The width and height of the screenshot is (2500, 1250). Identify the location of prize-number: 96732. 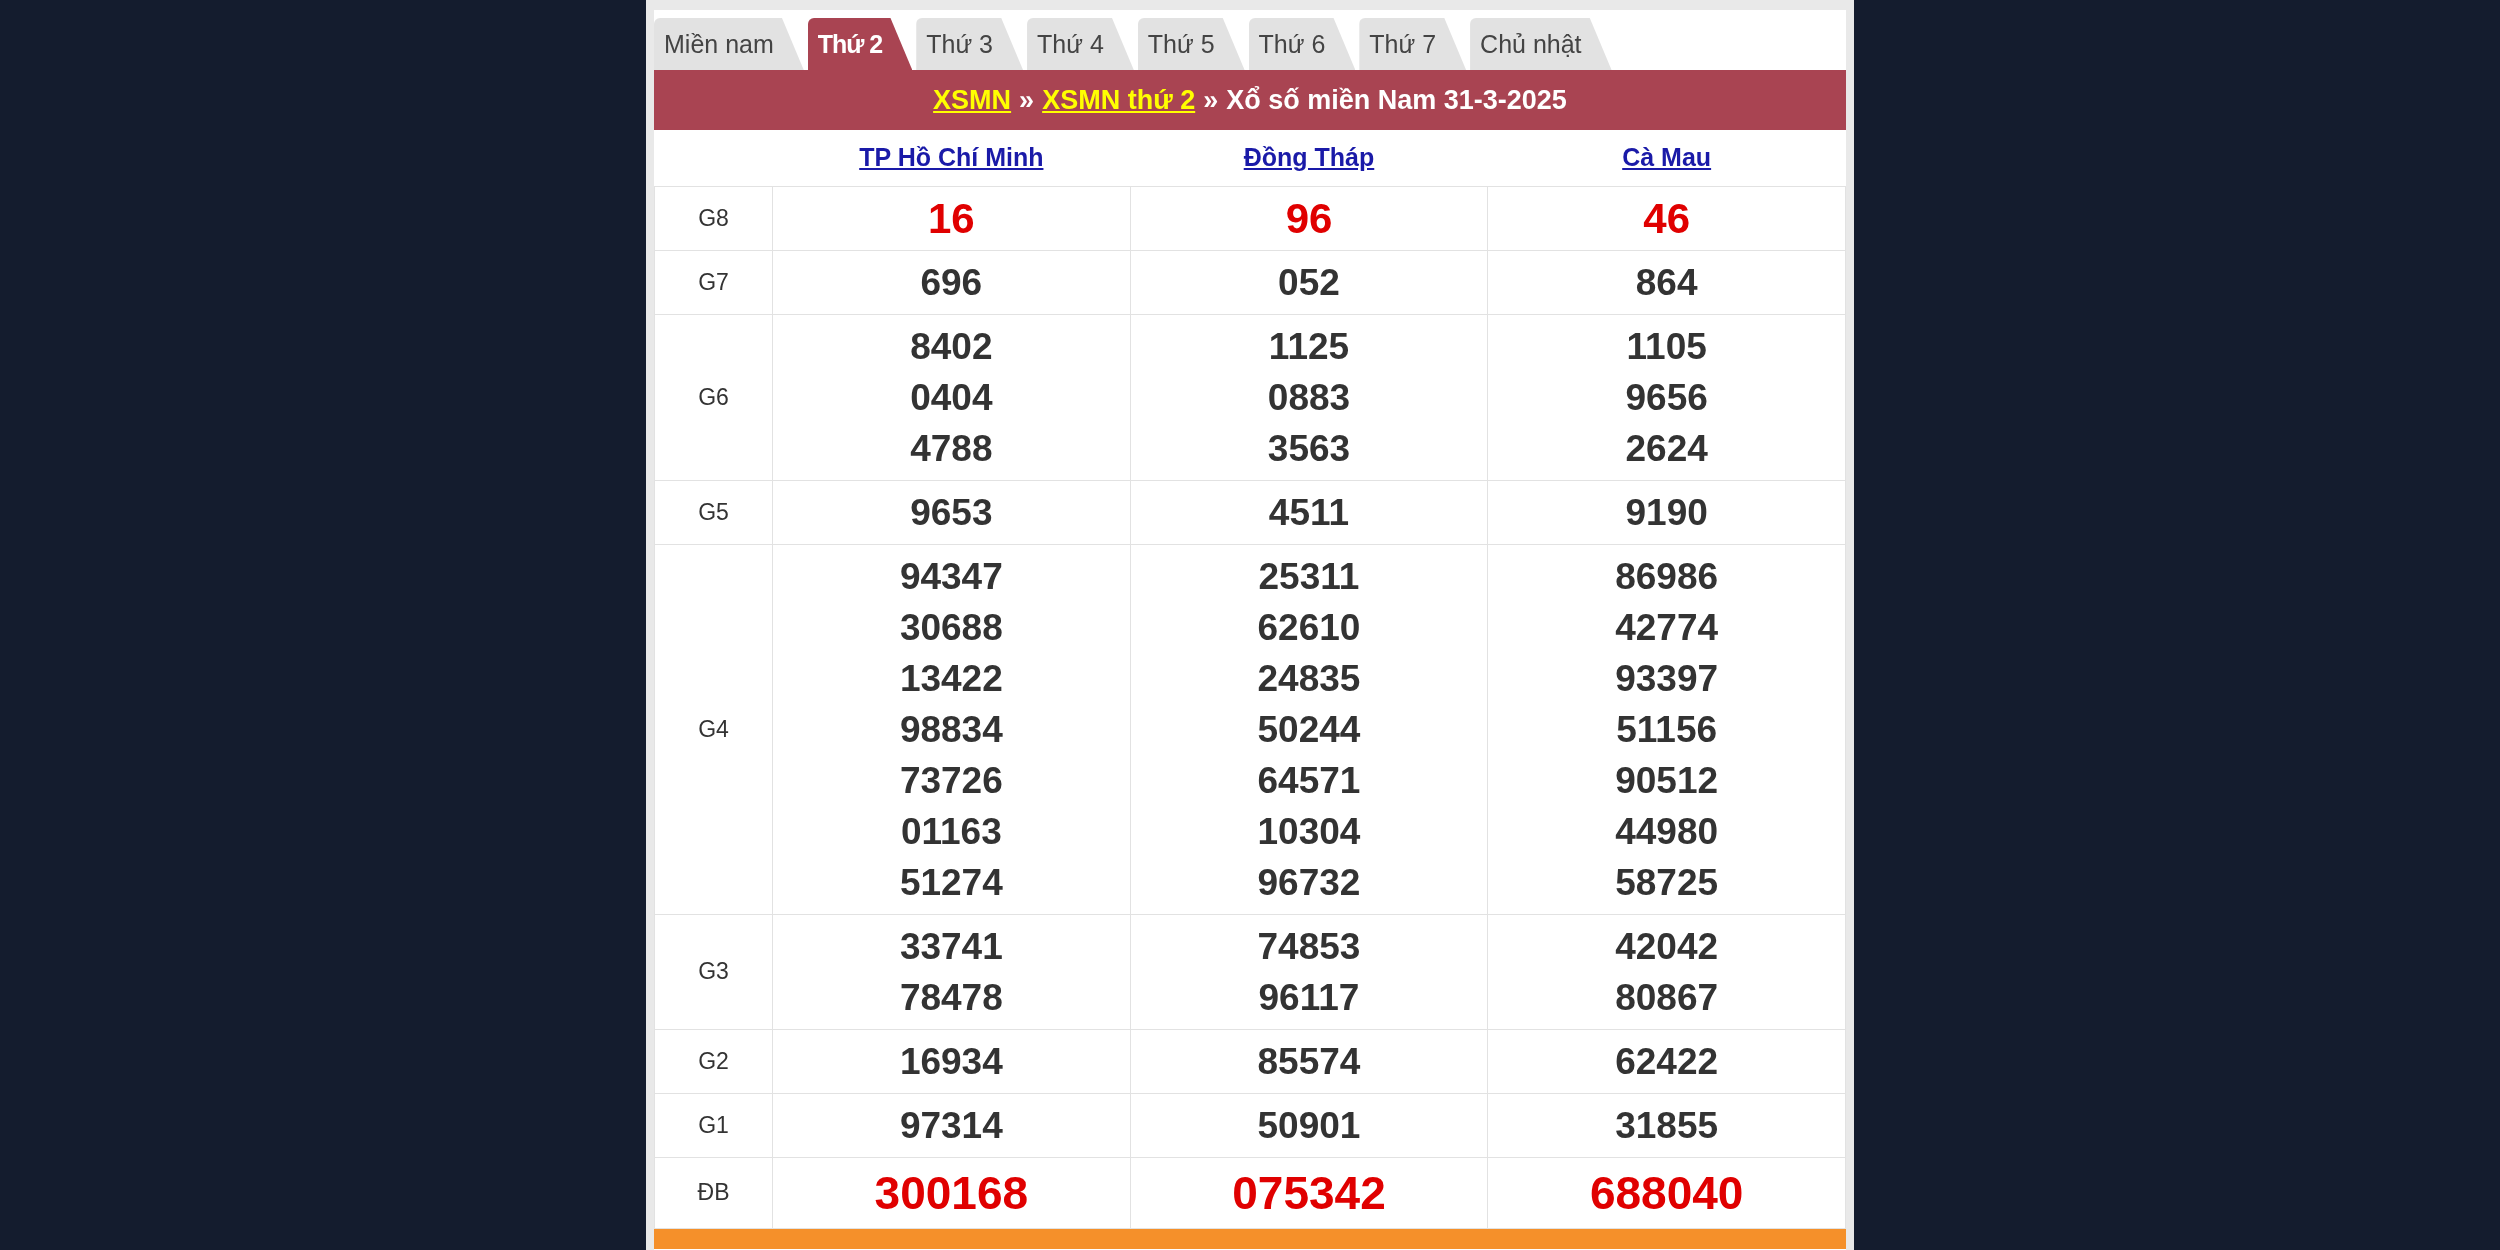
(1309, 882).